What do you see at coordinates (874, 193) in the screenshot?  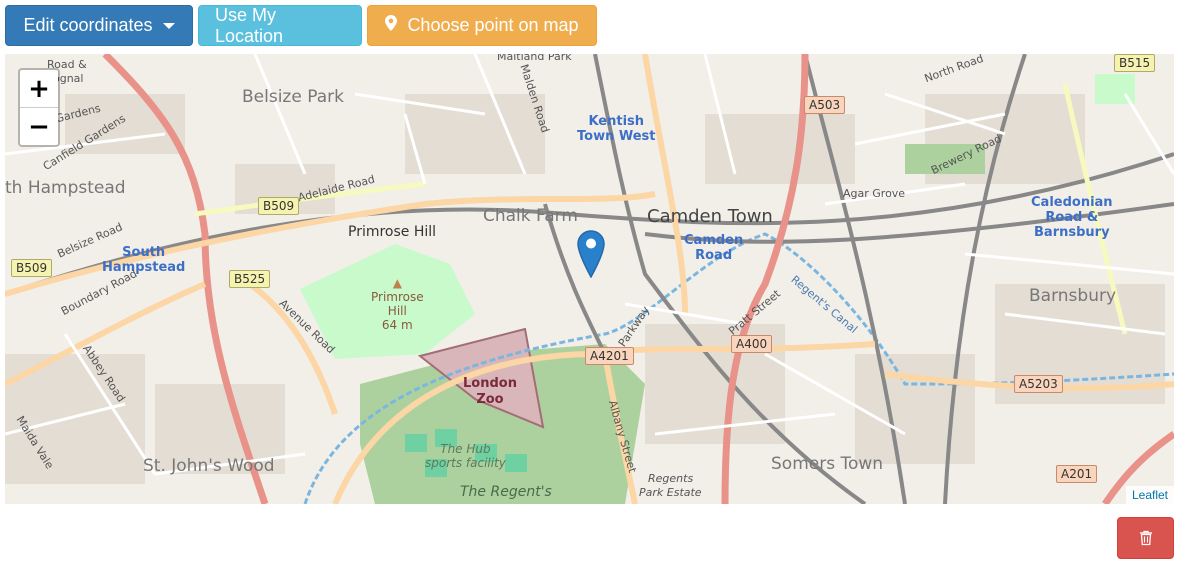 I see `road-agar-grove: Agar Grove` at bounding box center [874, 193].